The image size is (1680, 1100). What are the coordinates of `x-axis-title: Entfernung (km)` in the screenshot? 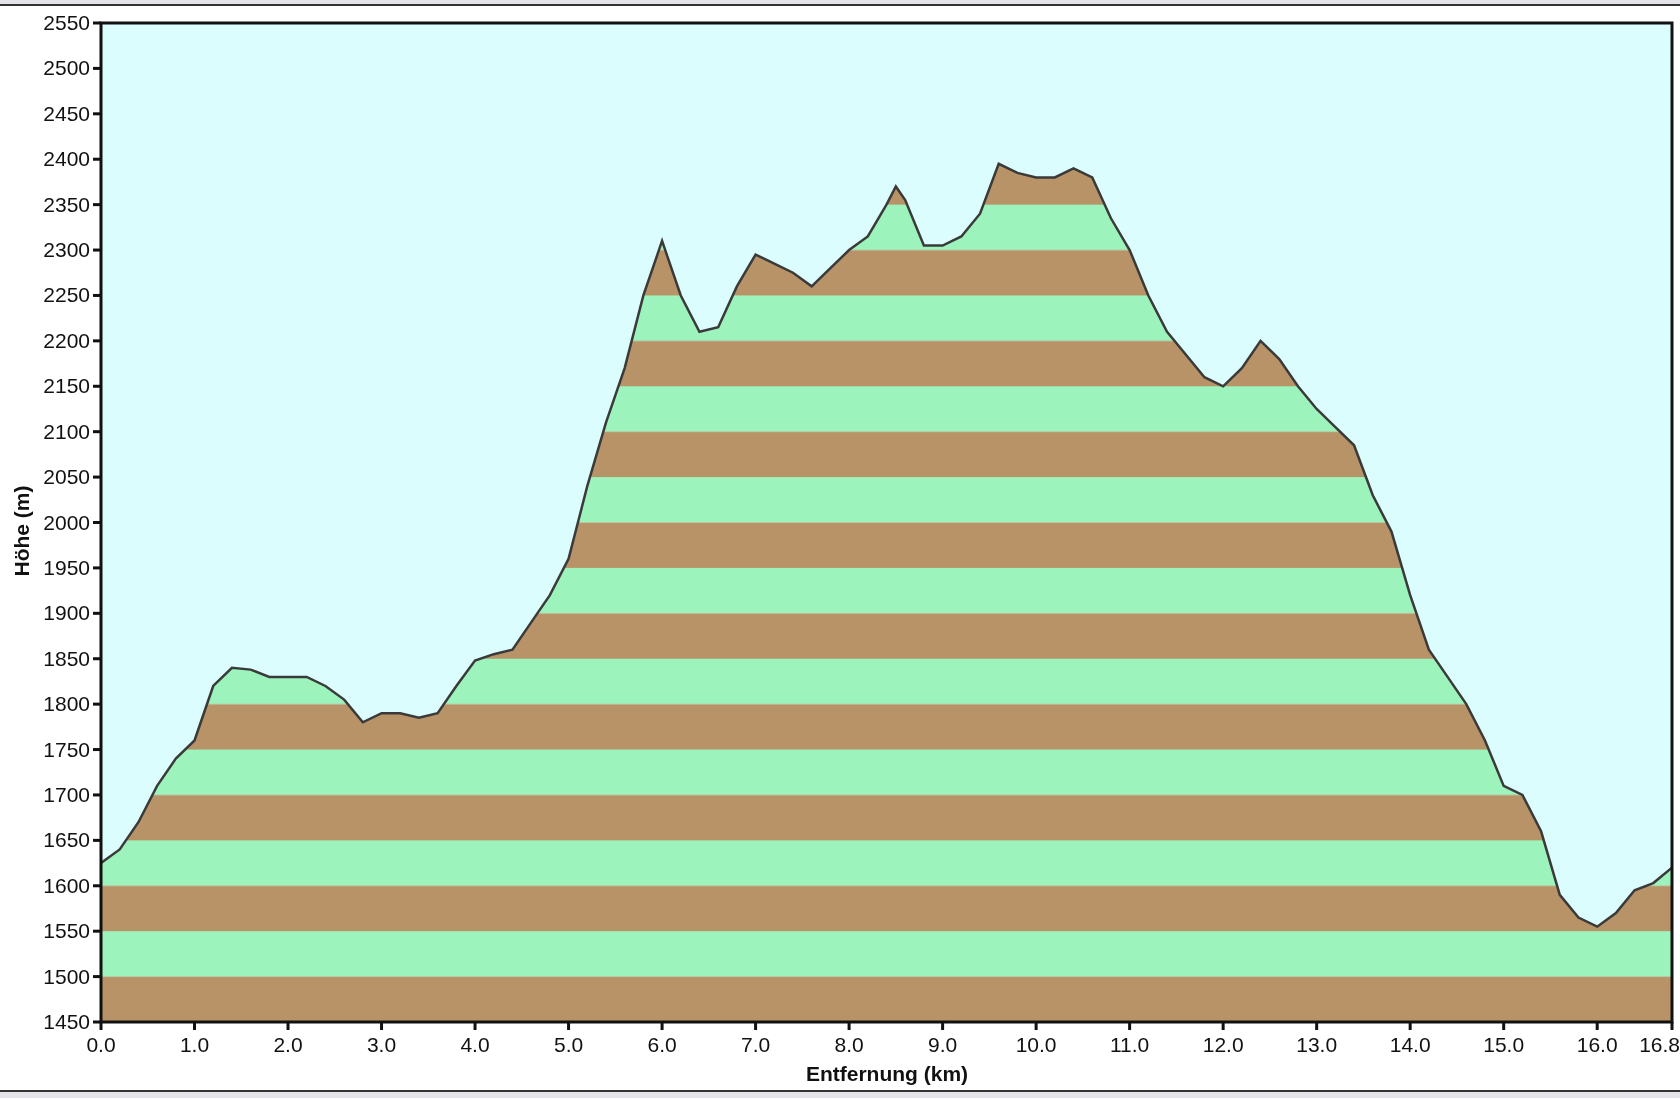 It's located at (887, 1073).